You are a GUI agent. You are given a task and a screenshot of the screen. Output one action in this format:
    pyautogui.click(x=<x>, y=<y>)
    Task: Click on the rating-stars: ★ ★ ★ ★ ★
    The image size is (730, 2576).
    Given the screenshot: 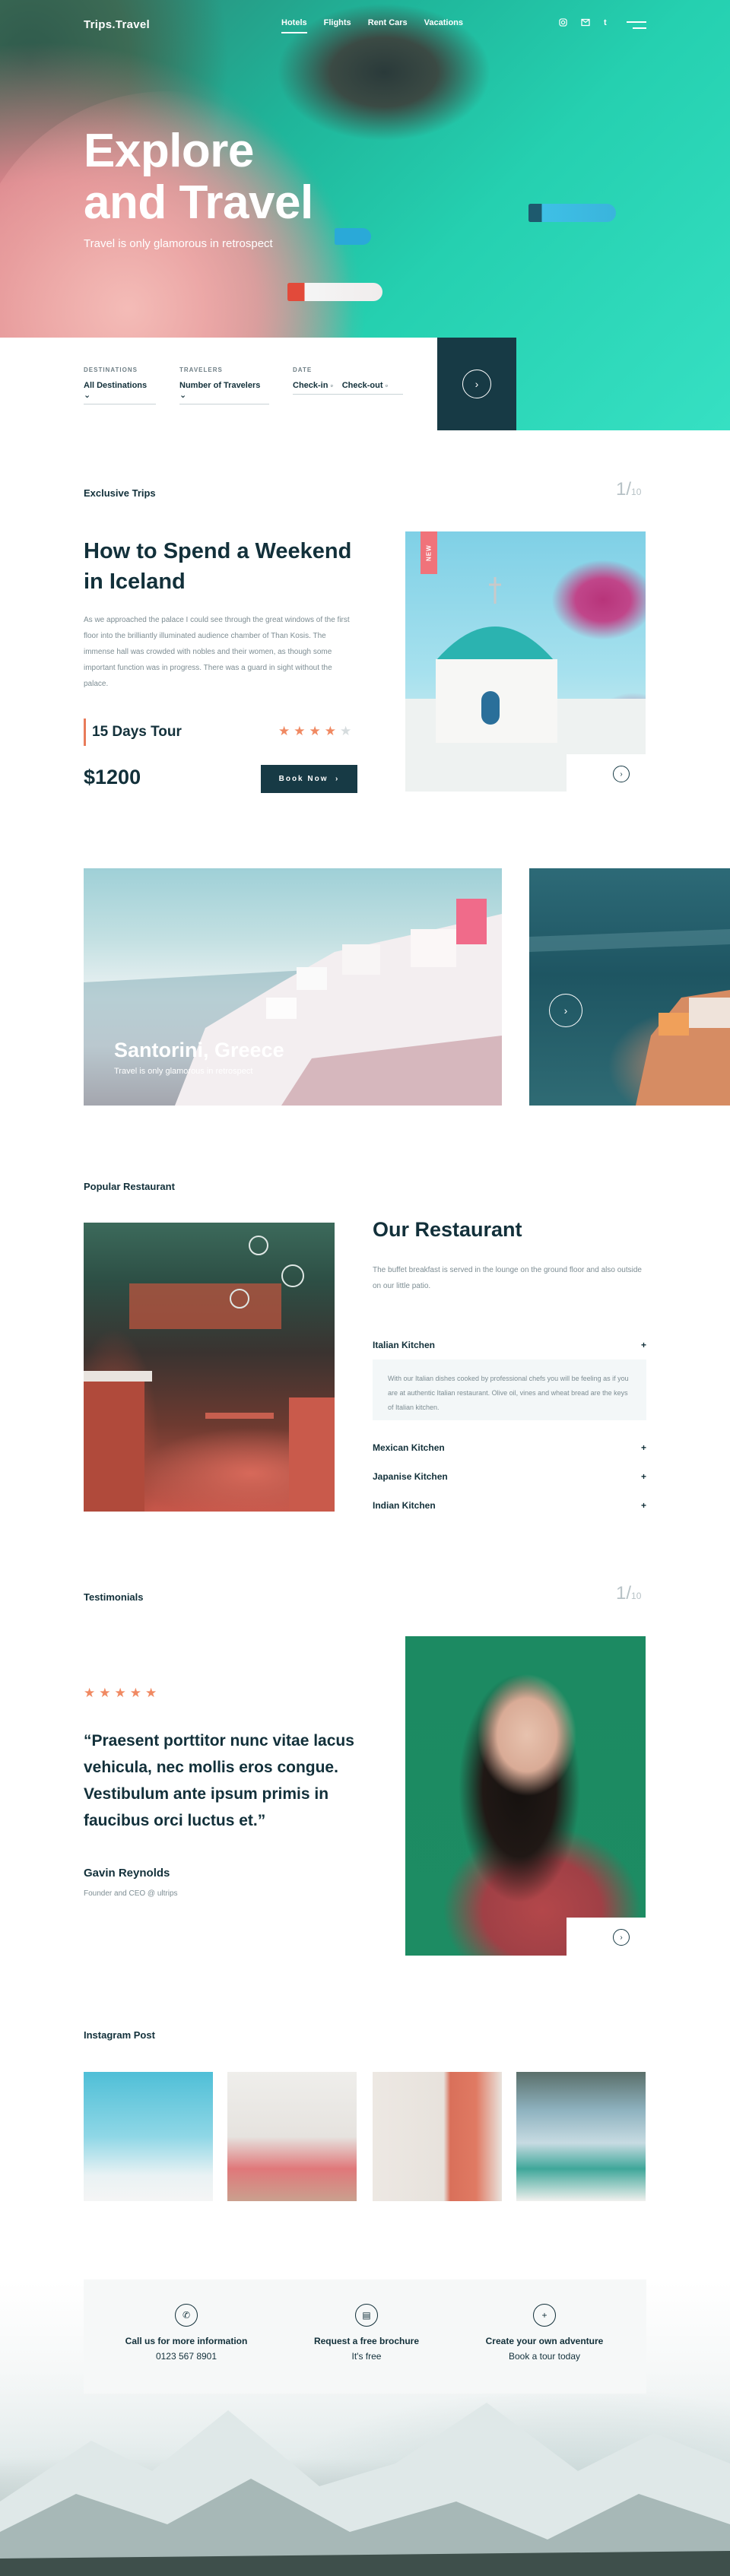 What is the action you would take?
    pyautogui.click(x=314, y=732)
    